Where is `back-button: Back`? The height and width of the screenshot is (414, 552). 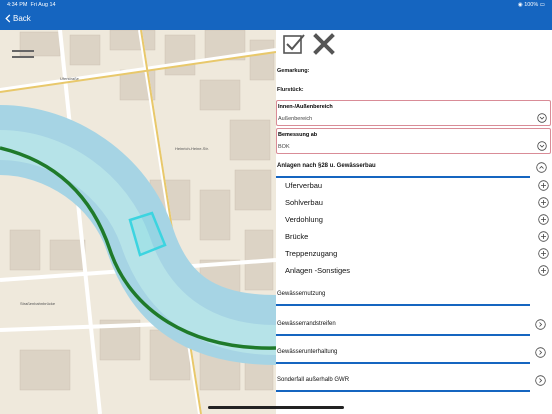
back-button: Back is located at coordinates (18, 18).